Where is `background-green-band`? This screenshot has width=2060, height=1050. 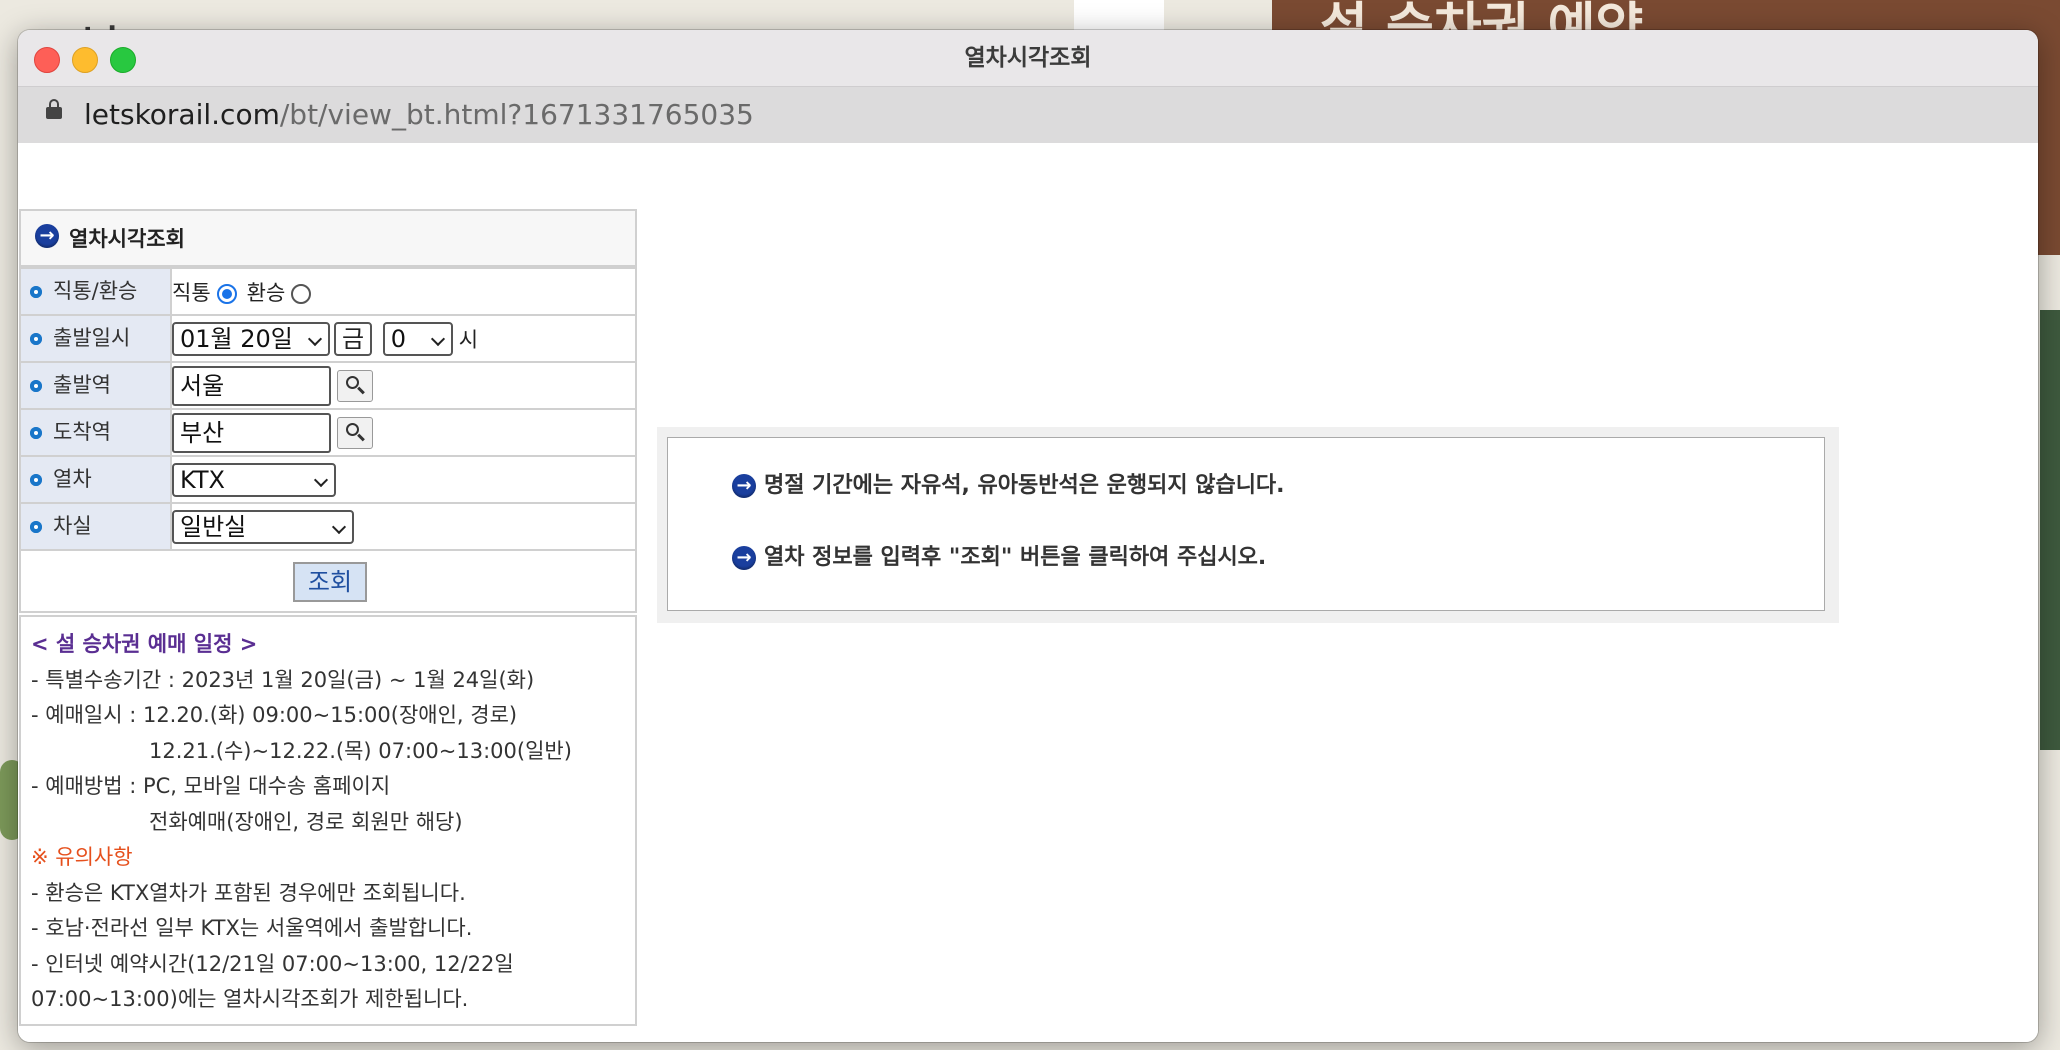
background-green-band is located at coordinates (2050, 530).